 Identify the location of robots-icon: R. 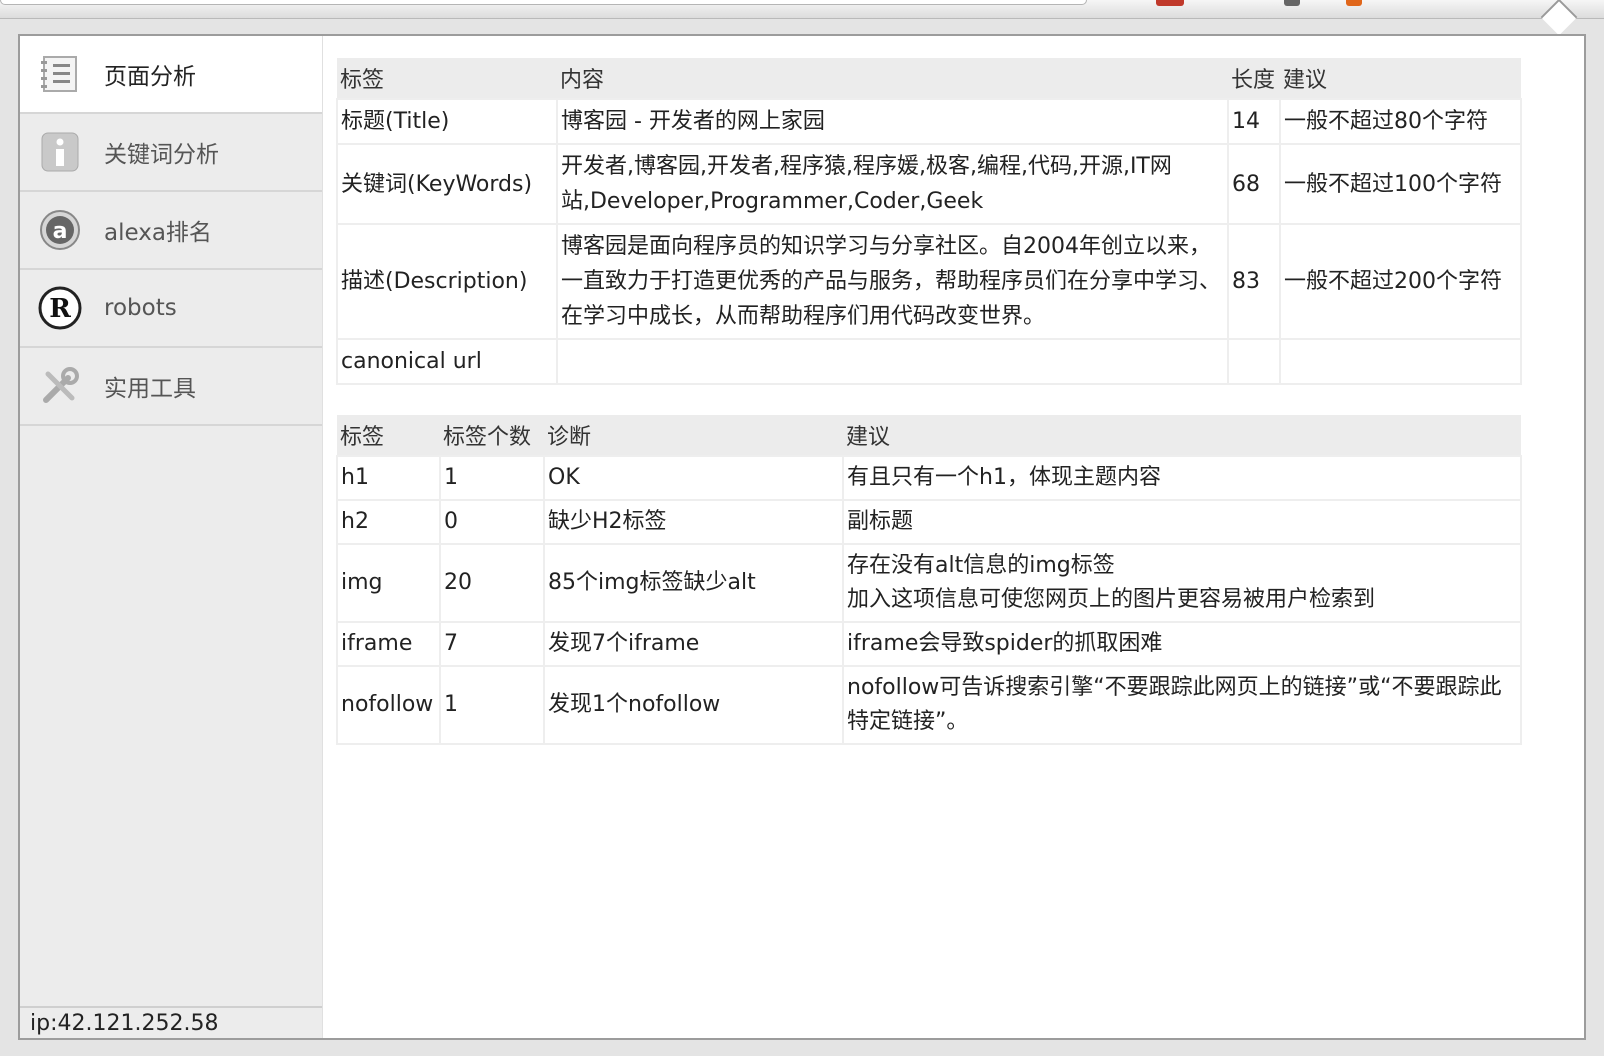
(60, 308).